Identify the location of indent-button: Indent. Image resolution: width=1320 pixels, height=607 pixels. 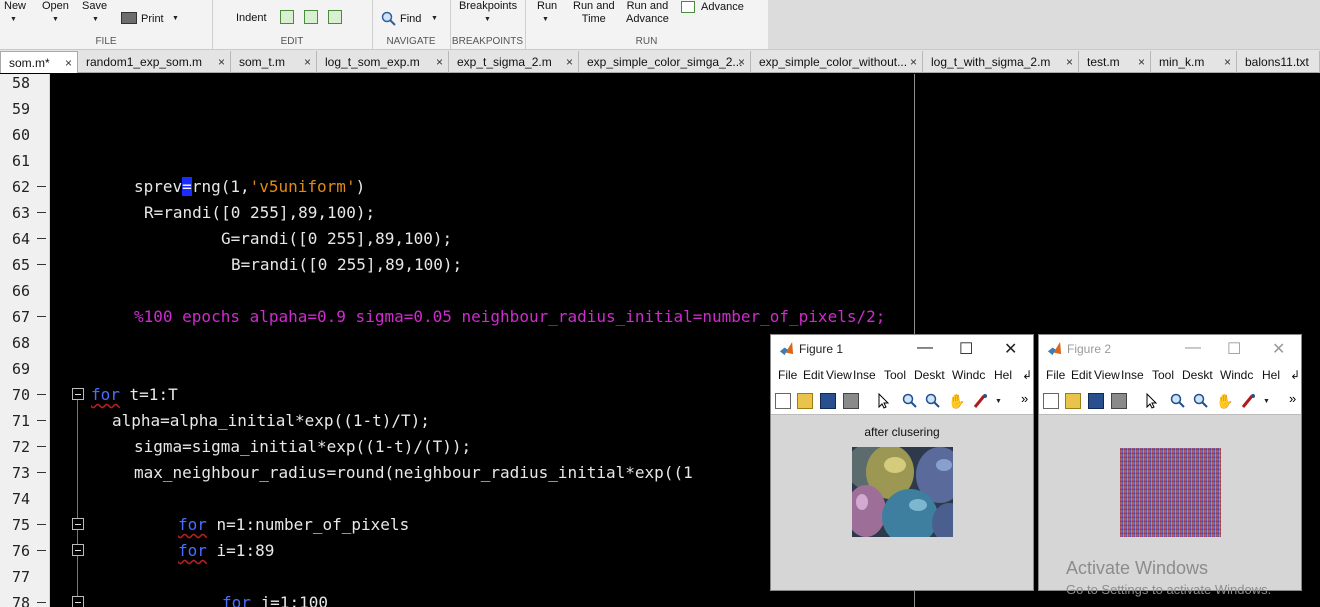
(251, 18).